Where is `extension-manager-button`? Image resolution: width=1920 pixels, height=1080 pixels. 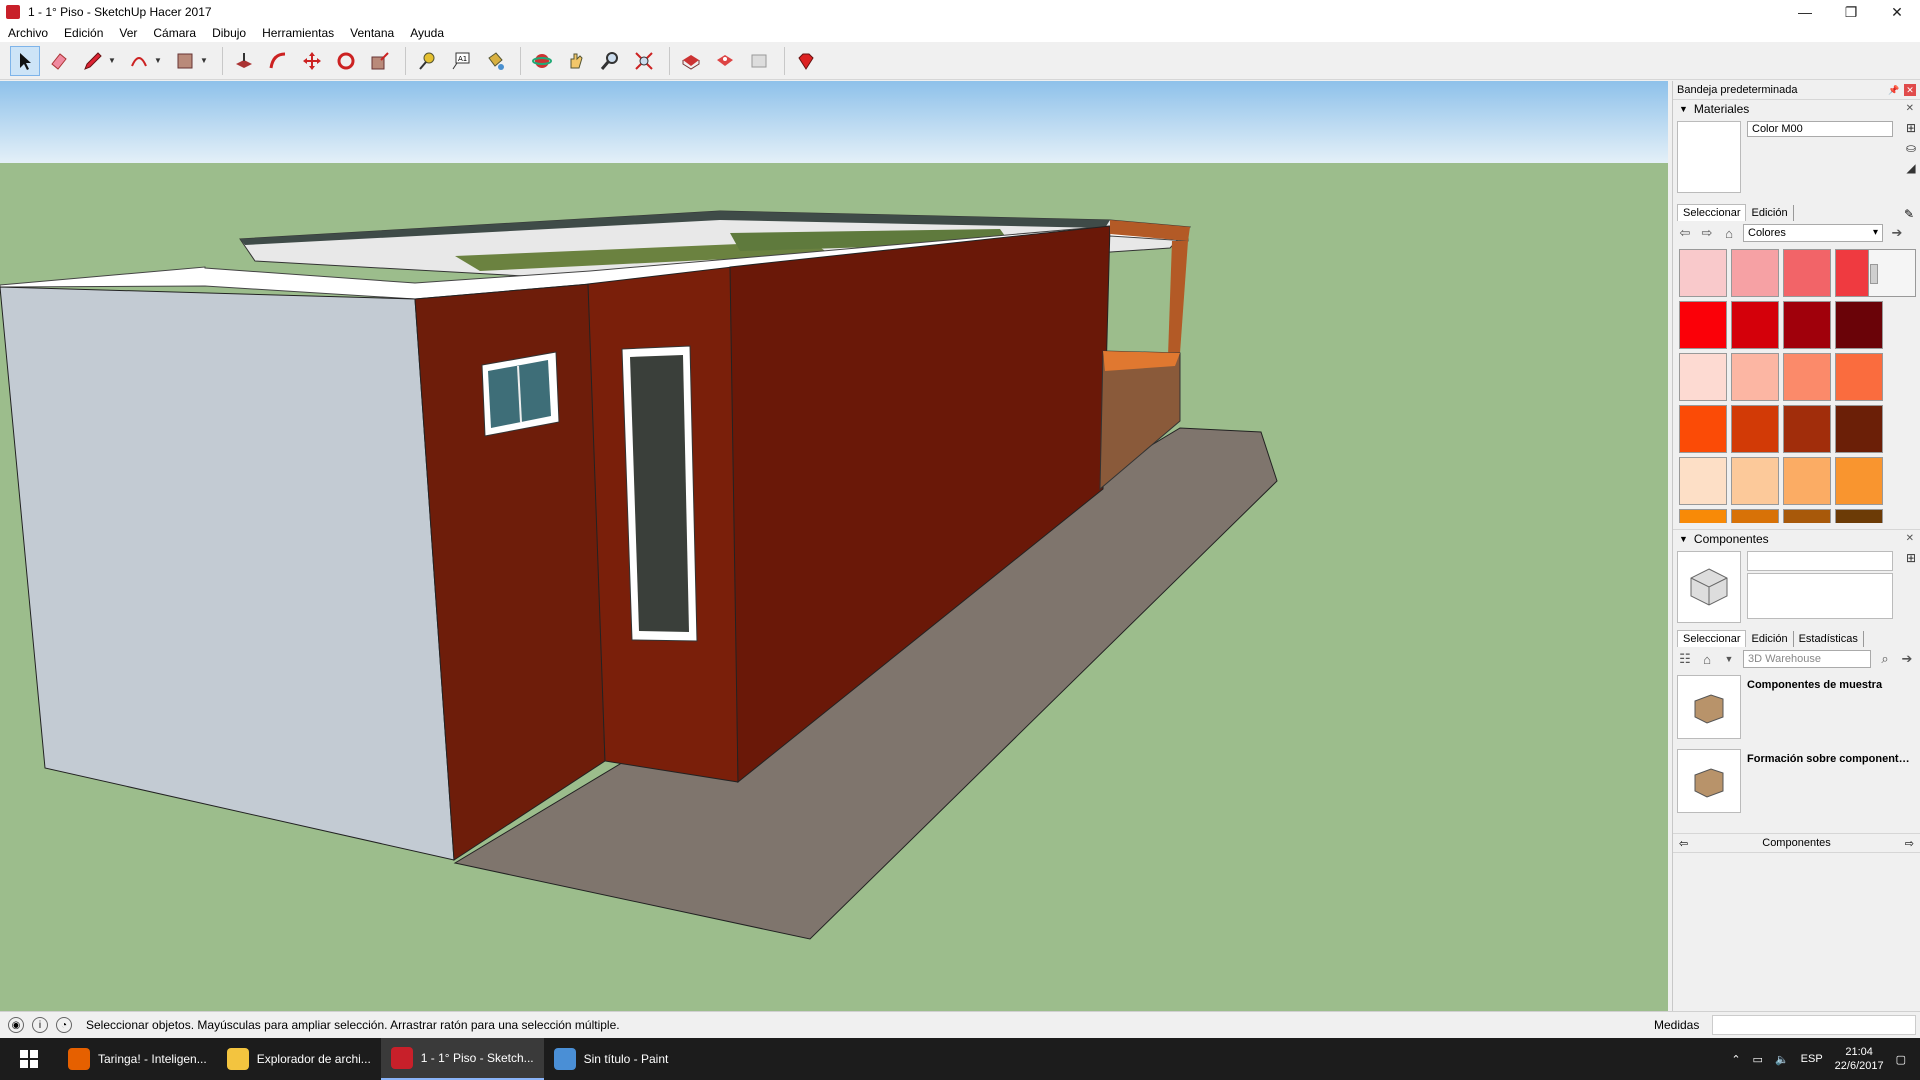
extension-manager-button is located at coordinates (806, 61).